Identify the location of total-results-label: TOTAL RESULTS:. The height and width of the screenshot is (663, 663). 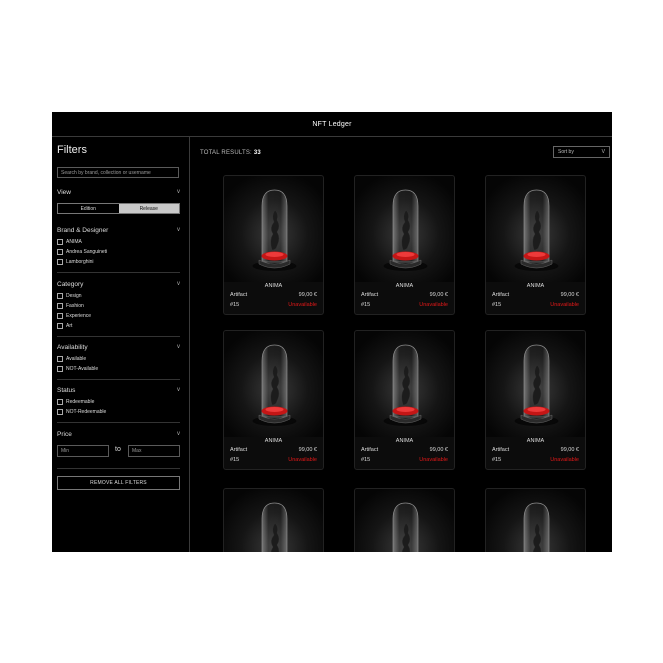
(226, 153).